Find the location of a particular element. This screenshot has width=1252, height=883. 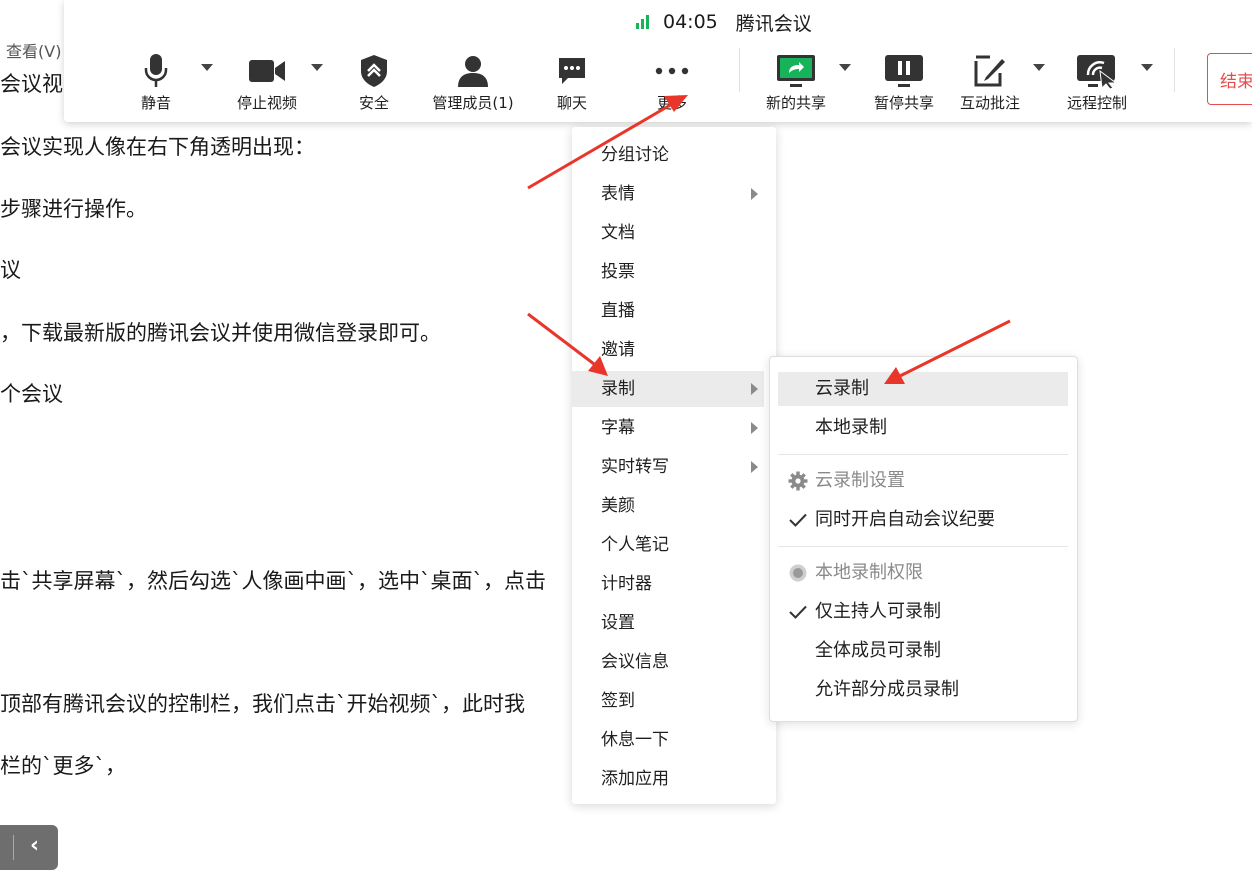

gear-icon is located at coordinates (798, 481).